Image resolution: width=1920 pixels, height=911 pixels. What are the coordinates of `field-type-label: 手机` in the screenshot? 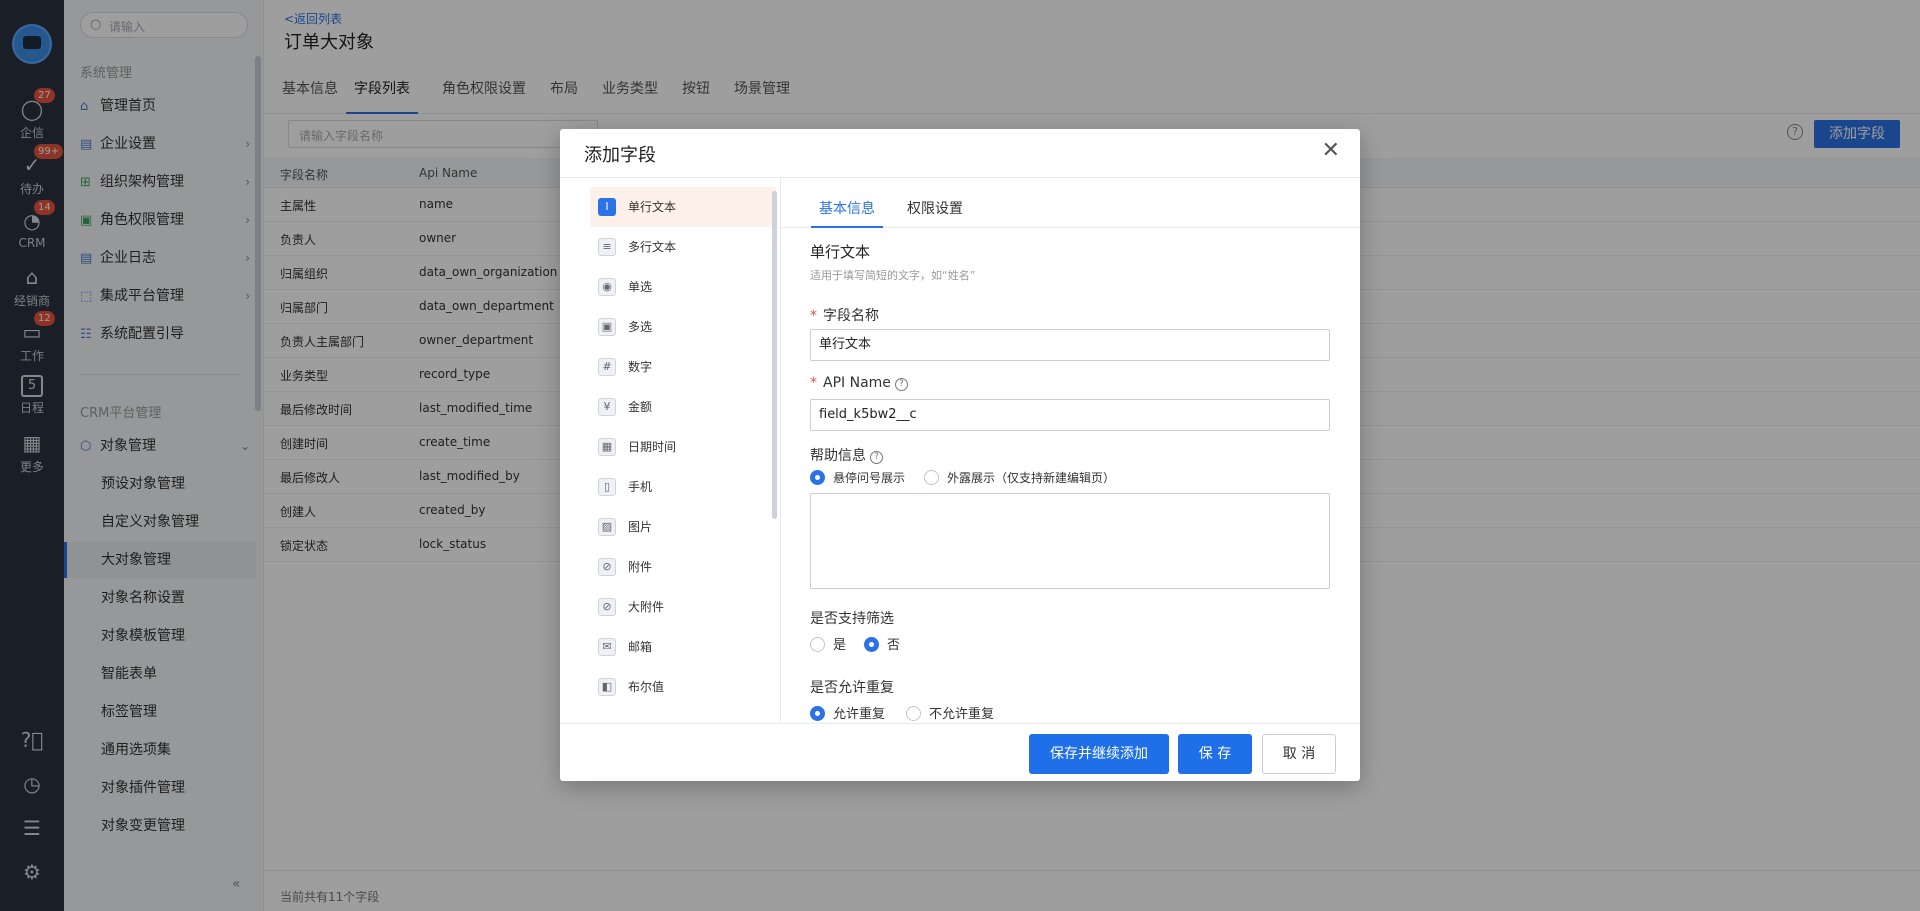 It's located at (640, 487).